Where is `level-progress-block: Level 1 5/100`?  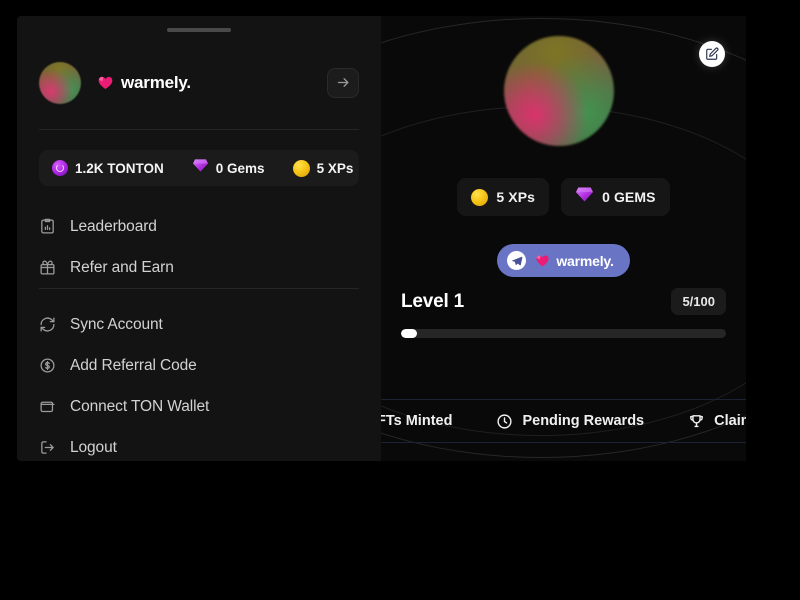
level-progress-block: Level 1 5/100 is located at coordinates (563, 313).